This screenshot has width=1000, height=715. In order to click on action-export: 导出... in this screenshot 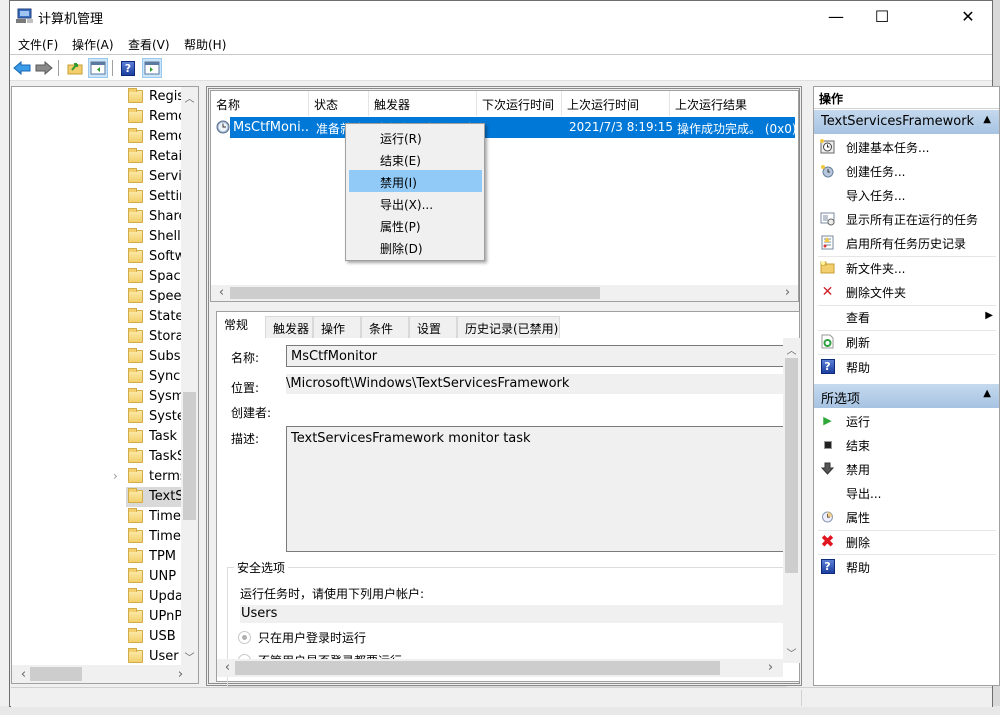, I will do `click(906, 493)`.